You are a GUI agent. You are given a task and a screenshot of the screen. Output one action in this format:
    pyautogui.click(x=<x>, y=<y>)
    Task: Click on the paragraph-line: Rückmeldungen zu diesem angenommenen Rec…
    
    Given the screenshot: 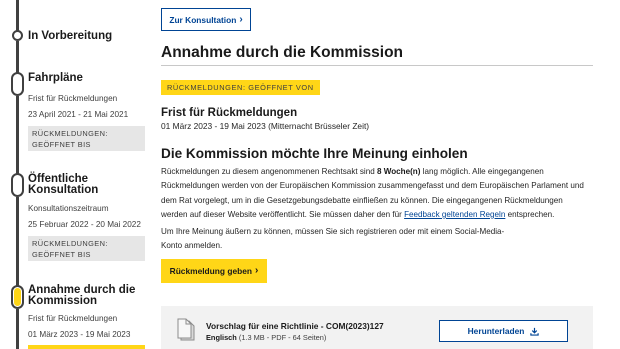 What is the action you would take?
    pyautogui.click(x=381, y=172)
    